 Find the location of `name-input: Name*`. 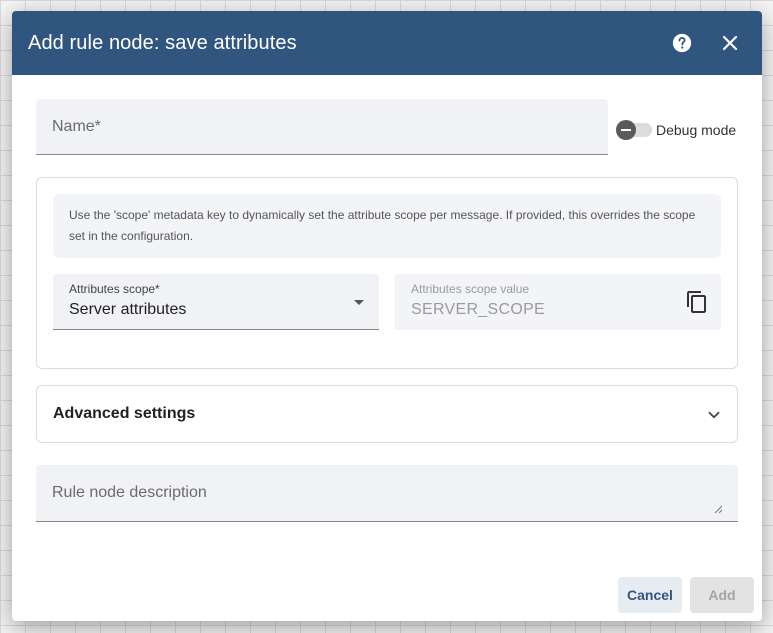

name-input: Name* is located at coordinates (322, 127).